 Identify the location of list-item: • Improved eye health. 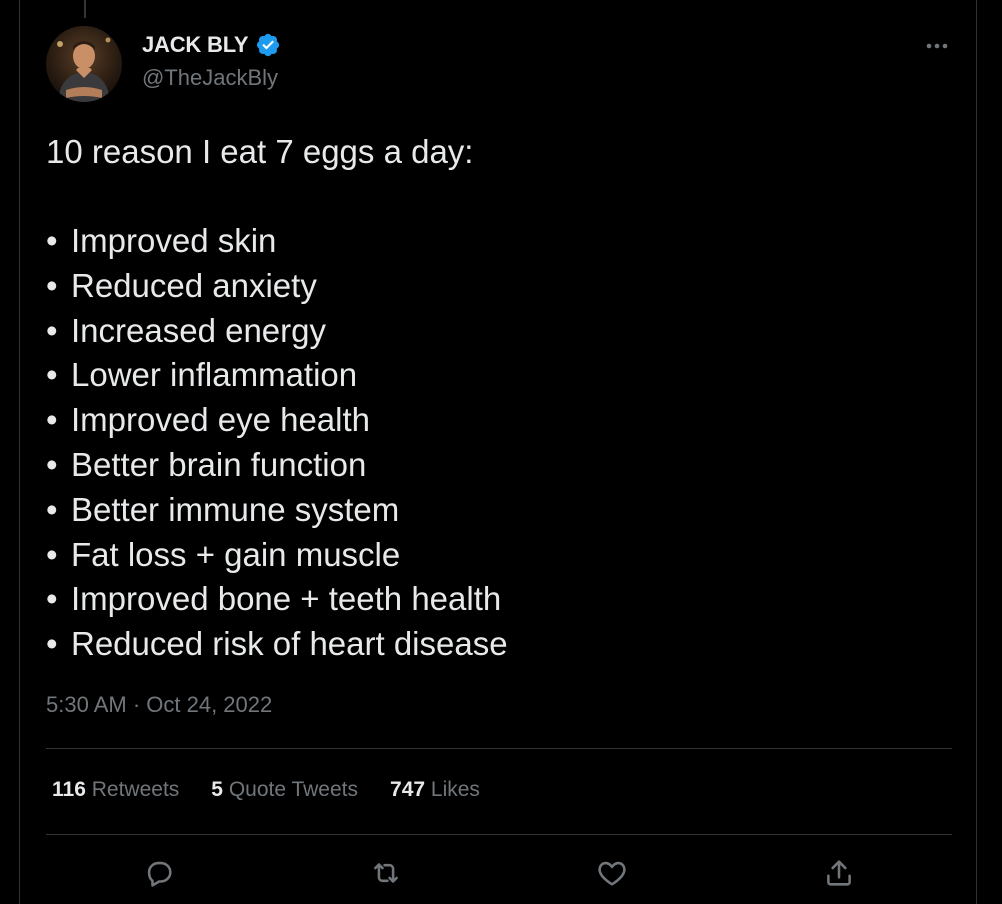
(277, 420).